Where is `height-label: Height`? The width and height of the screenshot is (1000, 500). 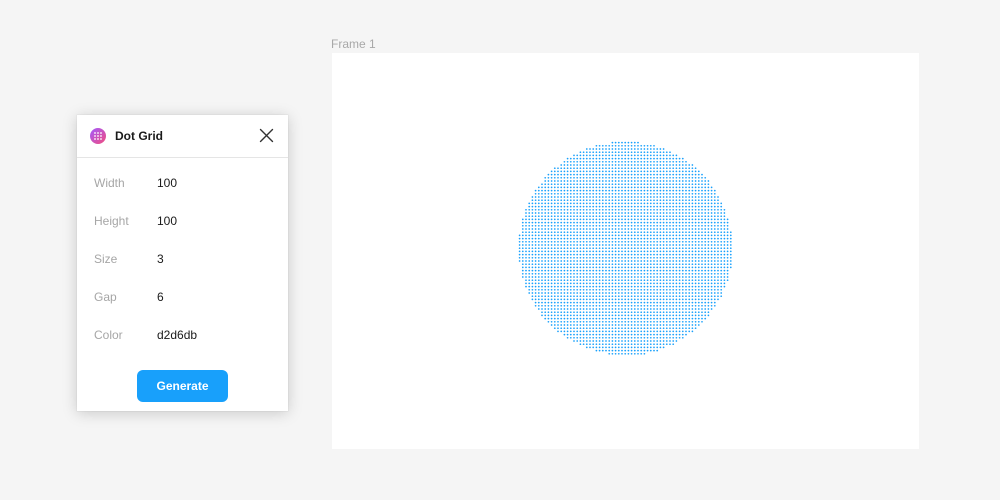
height-label: Height is located at coordinates (111, 221).